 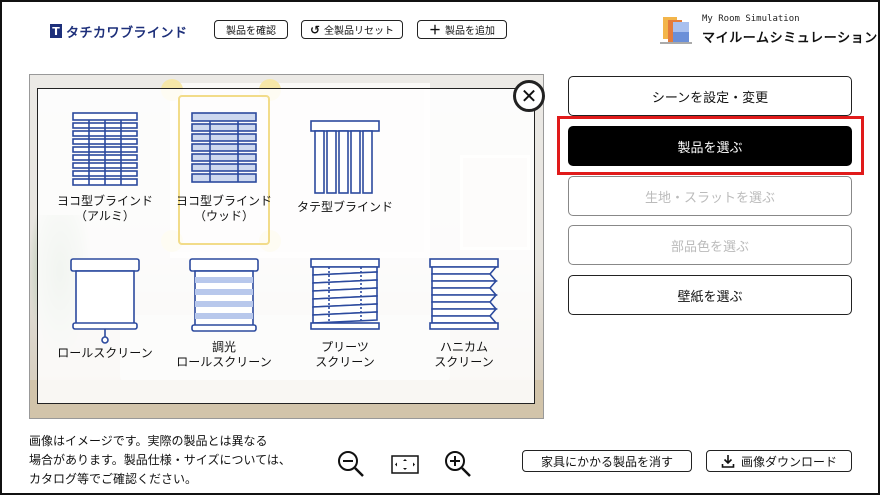 I want to click on venetian-aluminum-blind-icon, so click(x=105, y=149).